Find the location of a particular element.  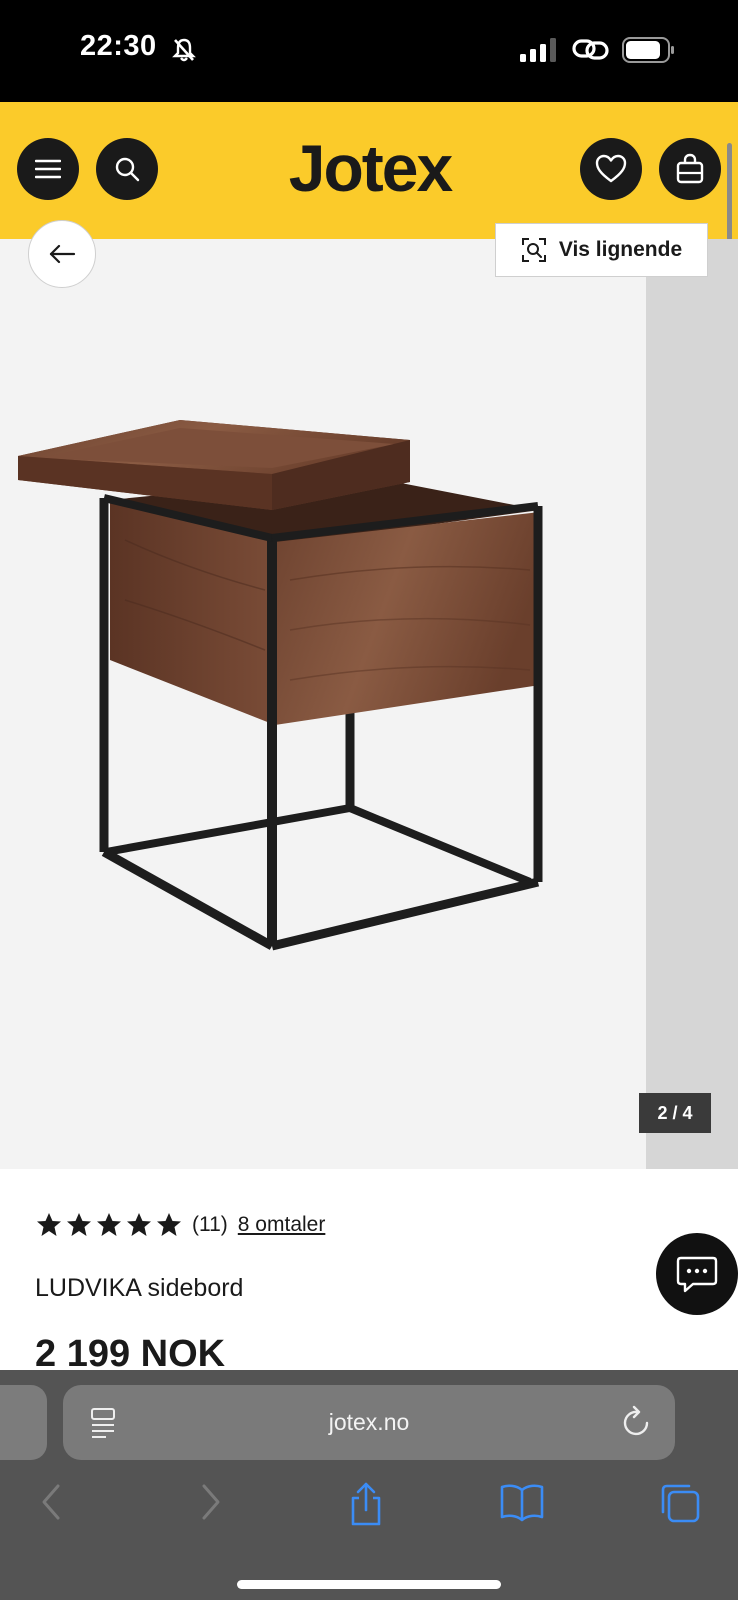

cart-button is located at coordinates (690, 169).